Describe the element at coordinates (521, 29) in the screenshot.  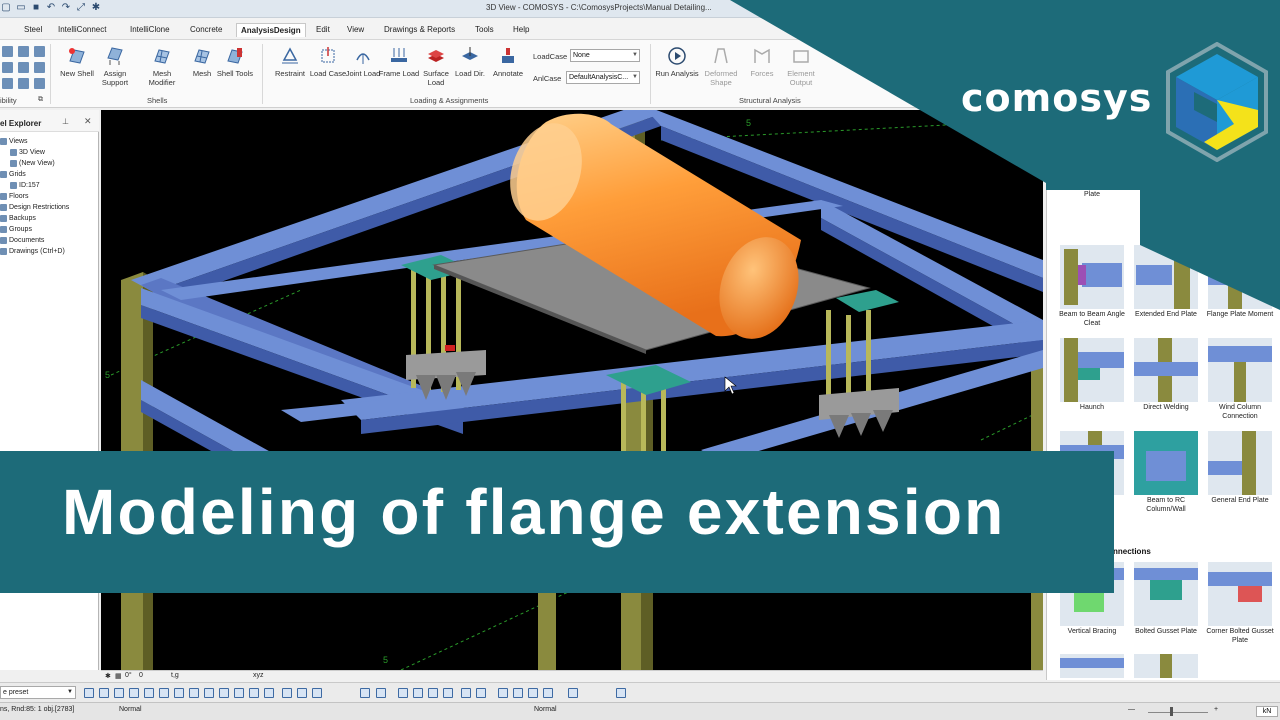
I see `tab-help: Help` at that location.